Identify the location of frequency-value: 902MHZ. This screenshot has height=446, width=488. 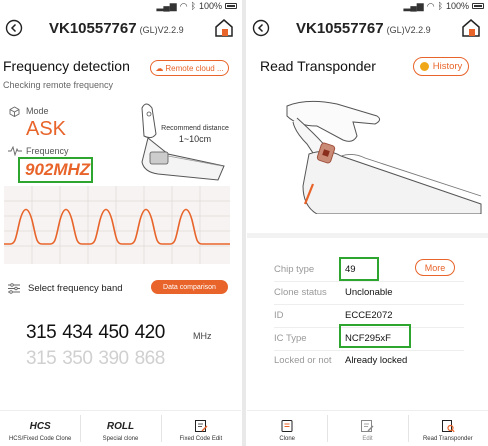
(58, 169).